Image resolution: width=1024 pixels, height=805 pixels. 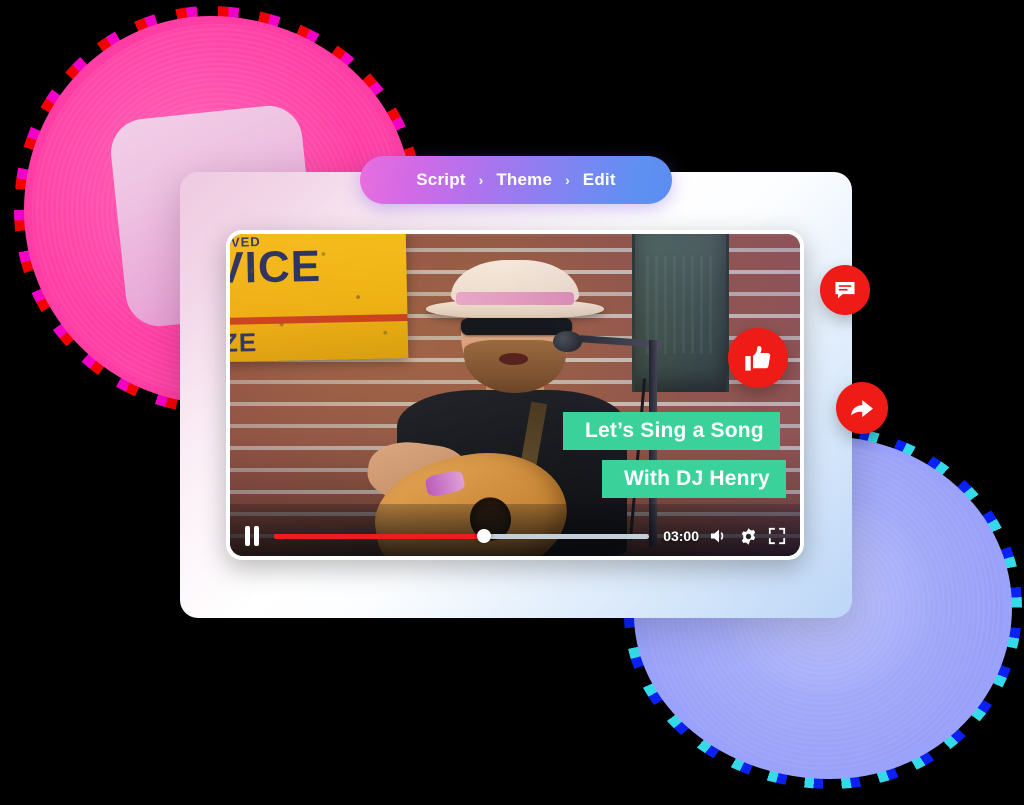 What do you see at coordinates (379, 536) in the screenshot?
I see `progress-fill` at bounding box center [379, 536].